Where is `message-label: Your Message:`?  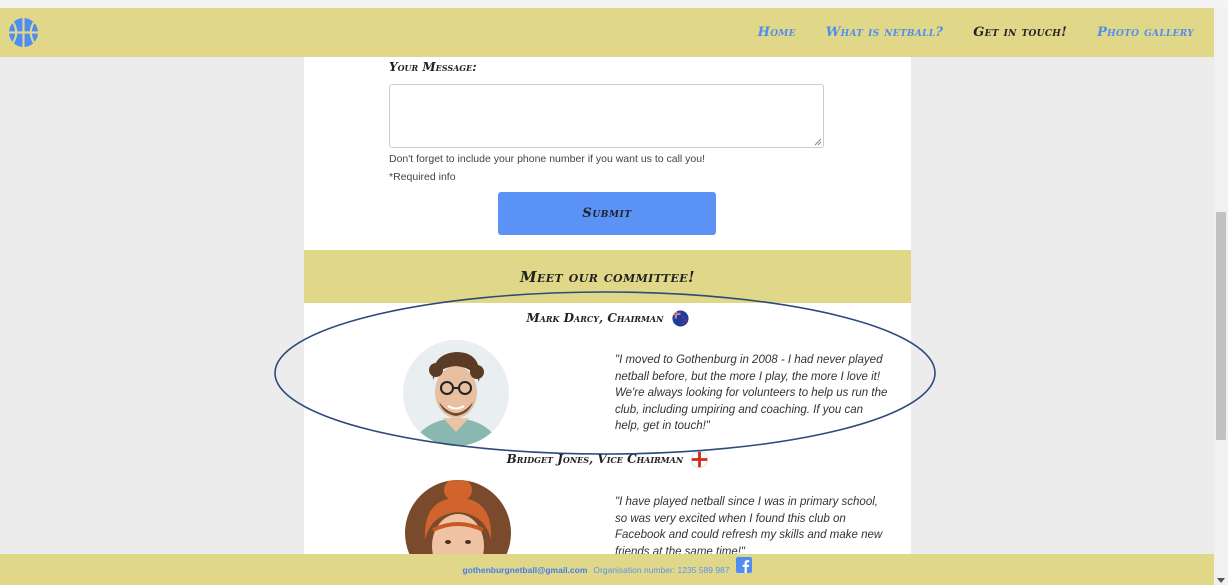
message-label: Your Message: is located at coordinates (433, 67).